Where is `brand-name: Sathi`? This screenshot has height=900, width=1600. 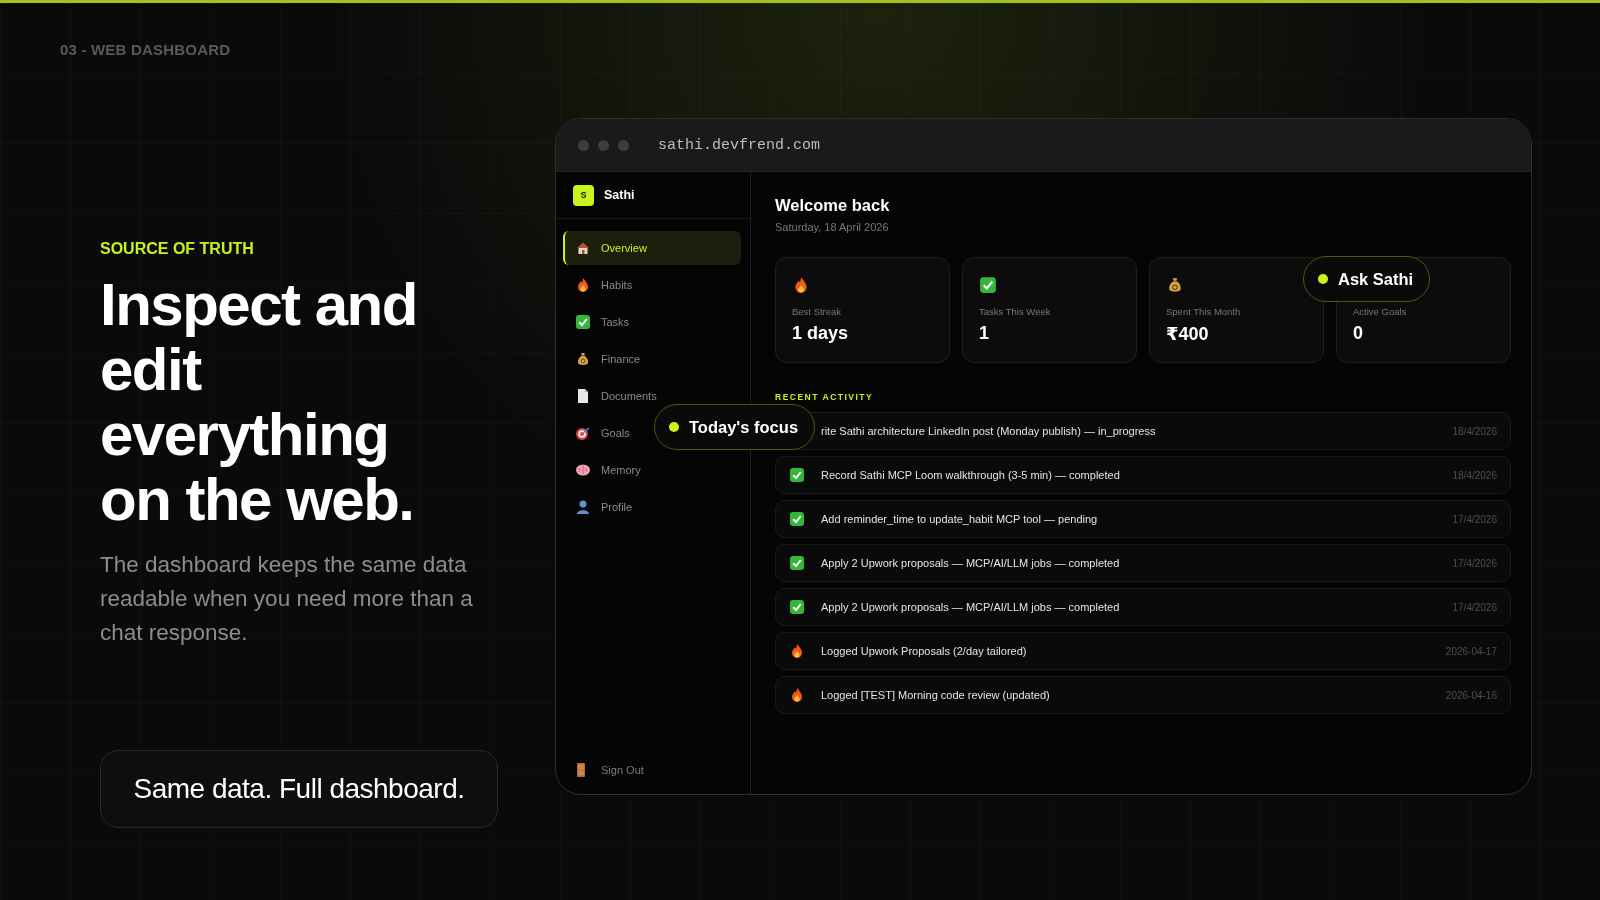 brand-name: Sathi is located at coordinates (619, 195).